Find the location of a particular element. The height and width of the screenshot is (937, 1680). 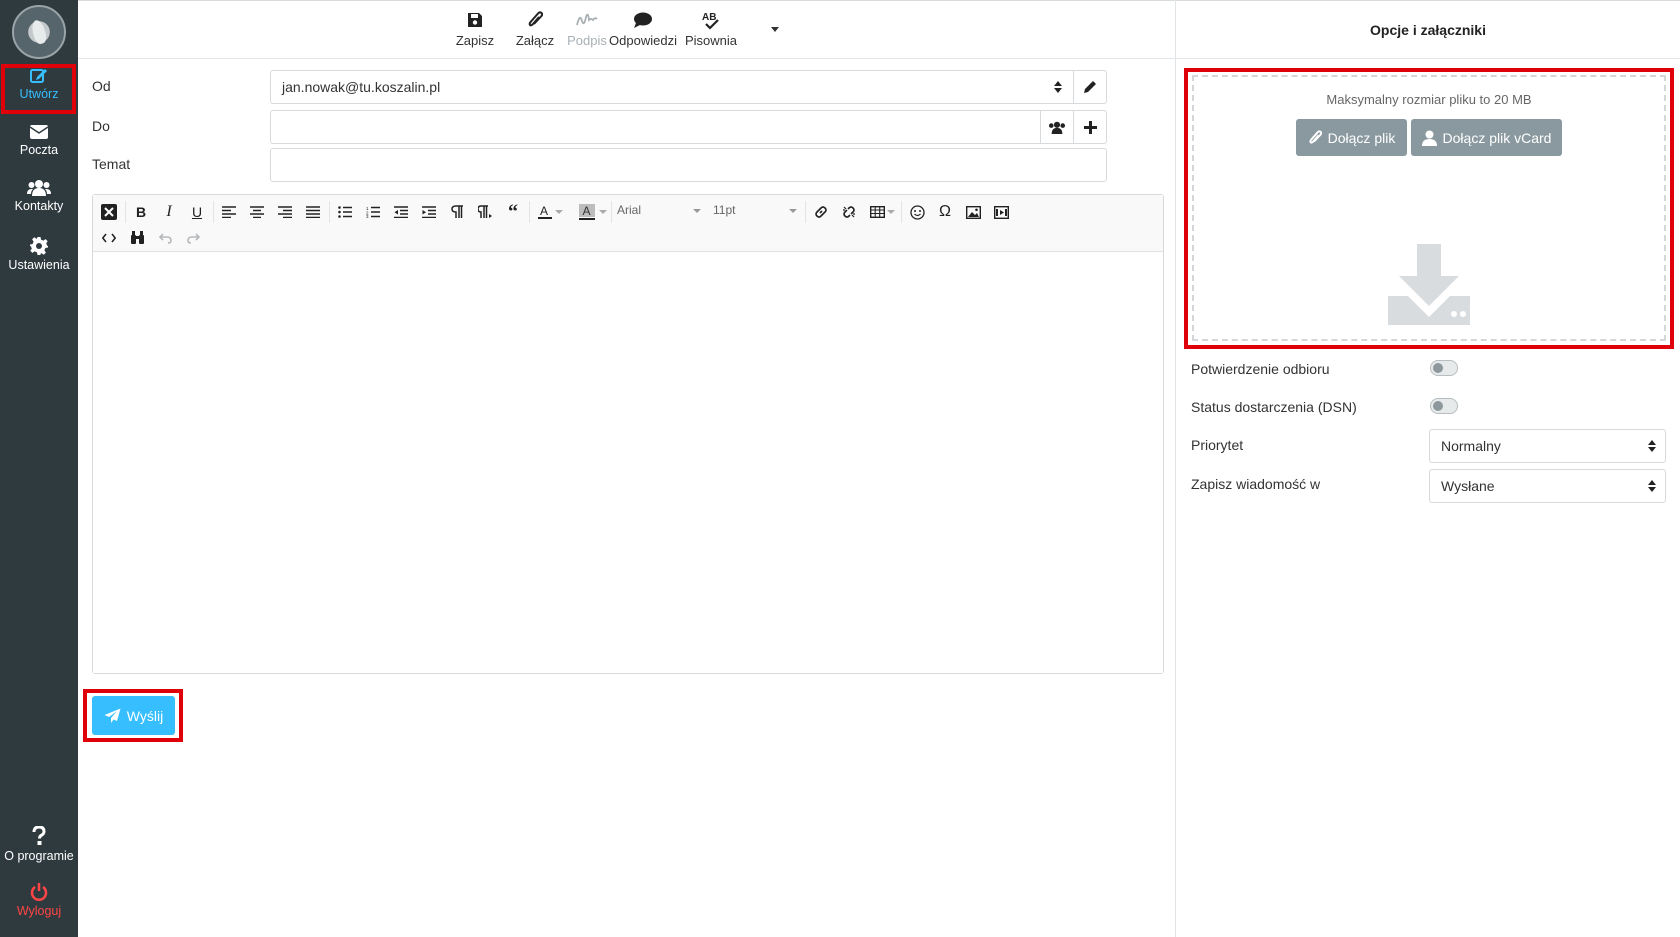

align-right-button is located at coordinates (285, 212).